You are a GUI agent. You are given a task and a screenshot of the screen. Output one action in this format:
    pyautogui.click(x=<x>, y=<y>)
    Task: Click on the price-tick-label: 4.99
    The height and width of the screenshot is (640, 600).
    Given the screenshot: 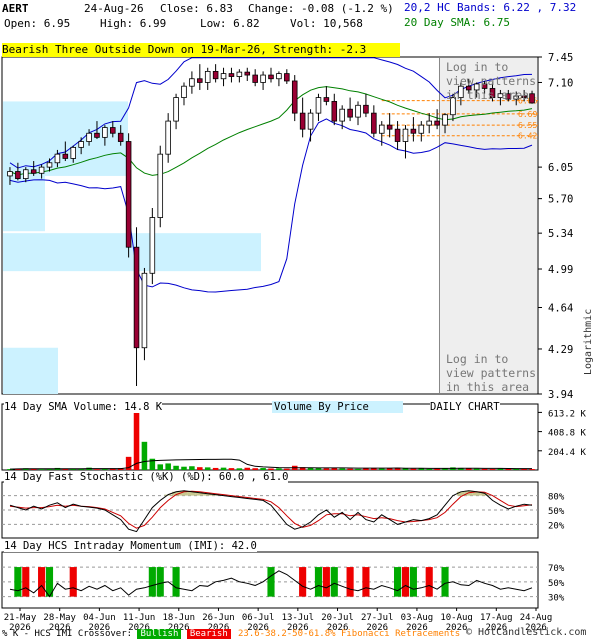 What is the action you would take?
    pyautogui.click(x=560, y=270)
    